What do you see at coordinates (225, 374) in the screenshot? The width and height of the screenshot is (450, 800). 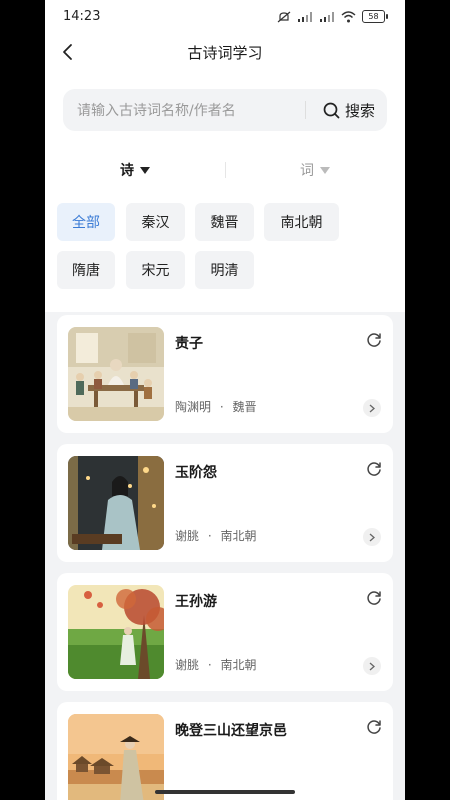 I see `poem-card: 责子 陶渊明 · 魏晋` at bounding box center [225, 374].